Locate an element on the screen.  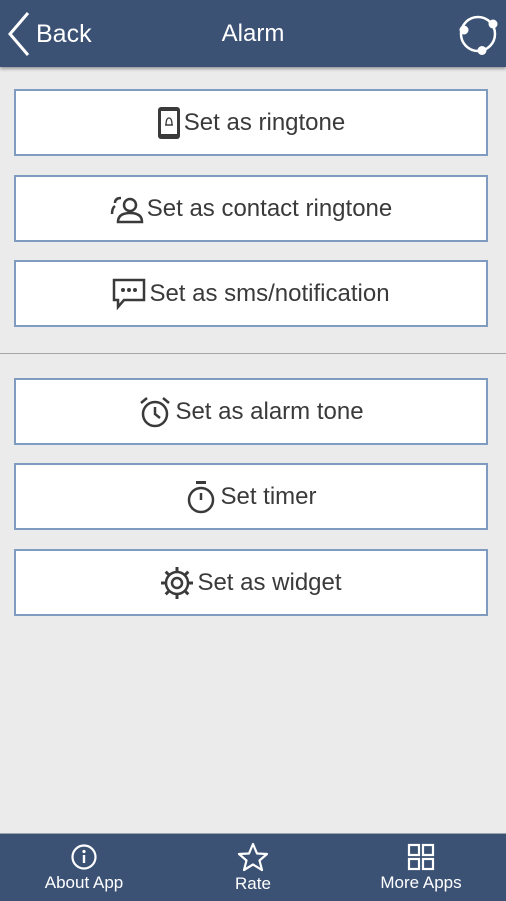
more-apps-tab: More Apps is located at coordinates (421, 867).